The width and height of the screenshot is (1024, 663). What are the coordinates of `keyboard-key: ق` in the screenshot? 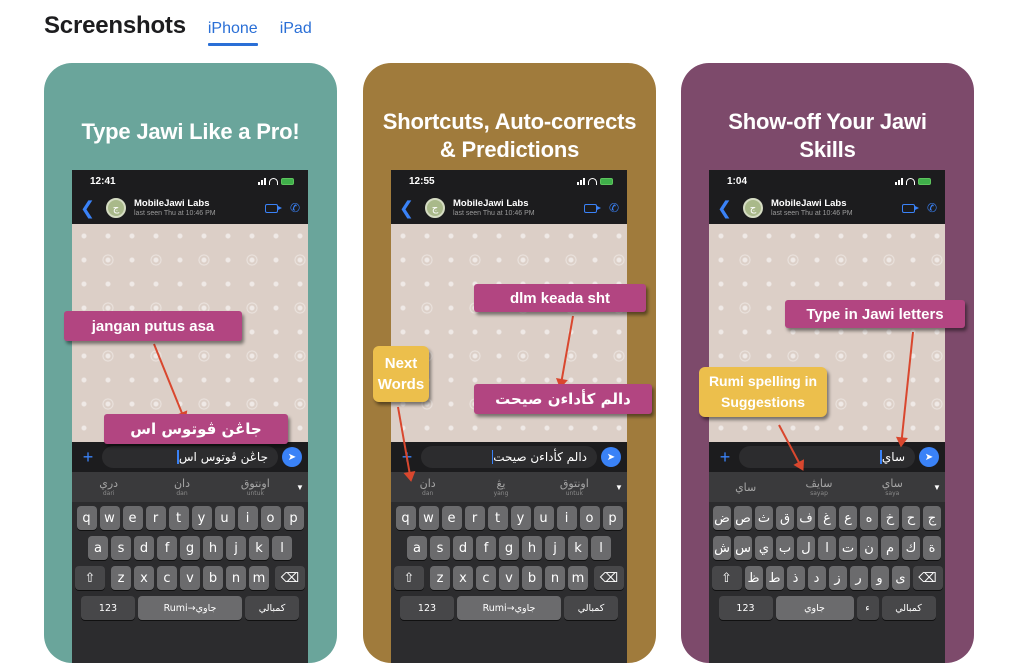 It's located at (785, 518).